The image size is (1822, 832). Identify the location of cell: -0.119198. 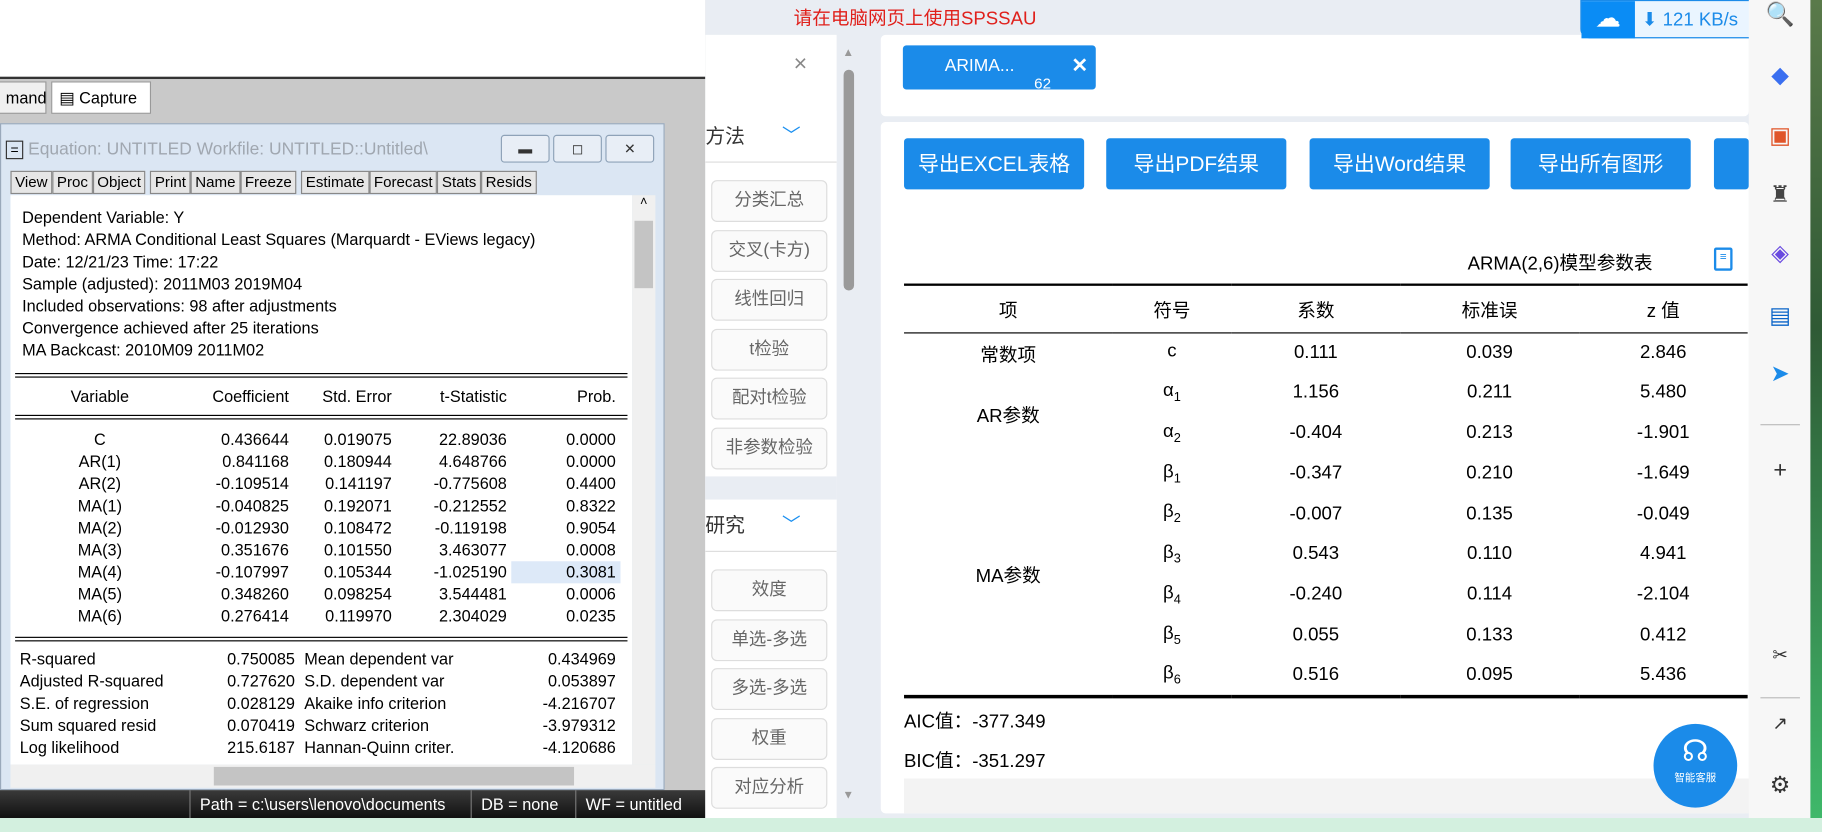
(453, 528).